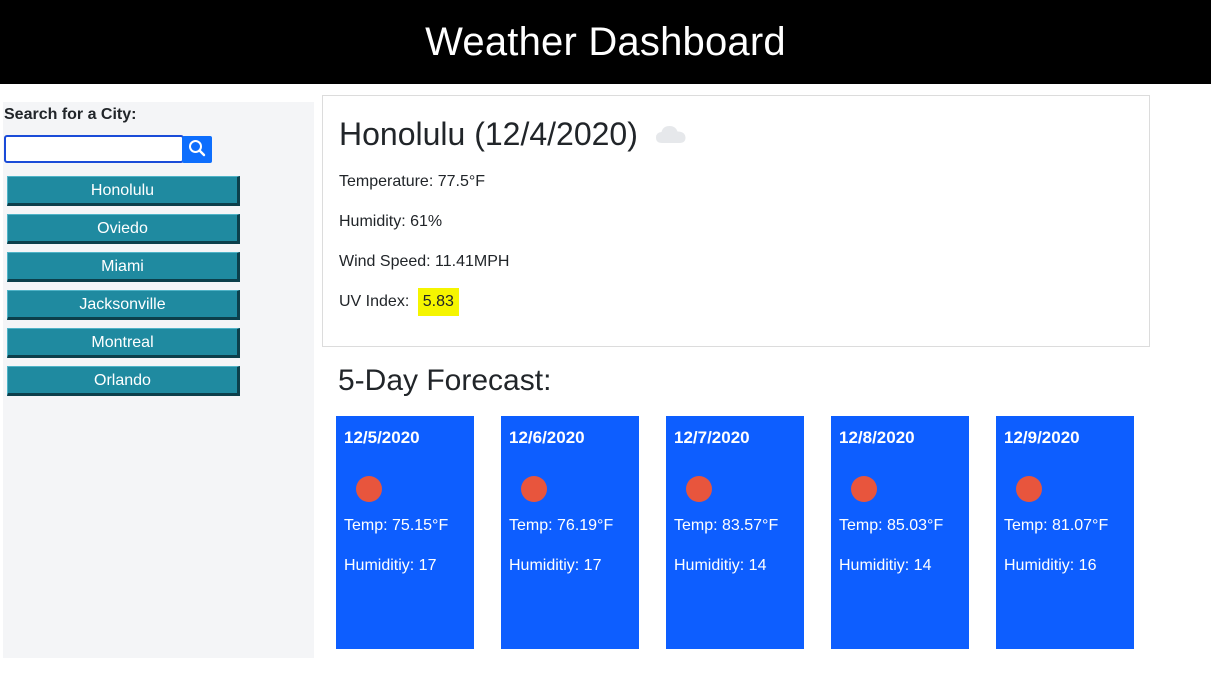 The image size is (1211, 688). I want to click on forecast-card: 12/6/2020 Temp: 76.19°F Humiditiy: 17, so click(570, 532).